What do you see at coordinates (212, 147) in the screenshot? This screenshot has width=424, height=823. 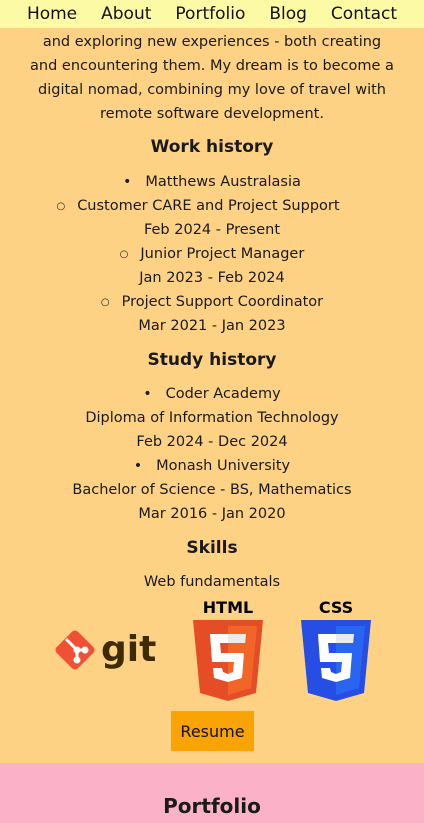 I see `work-history-heading: Work history` at bounding box center [212, 147].